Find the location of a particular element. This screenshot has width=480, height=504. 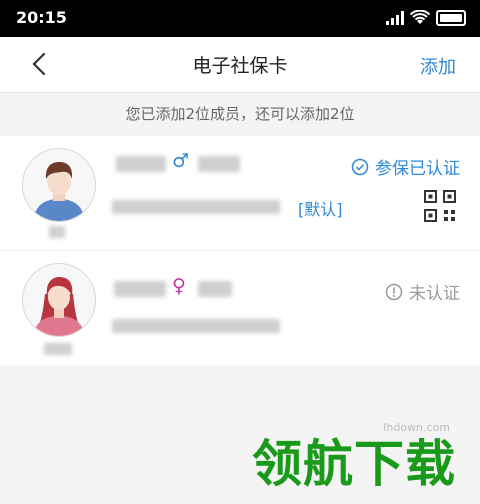

status-icons is located at coordinates (426, 18).